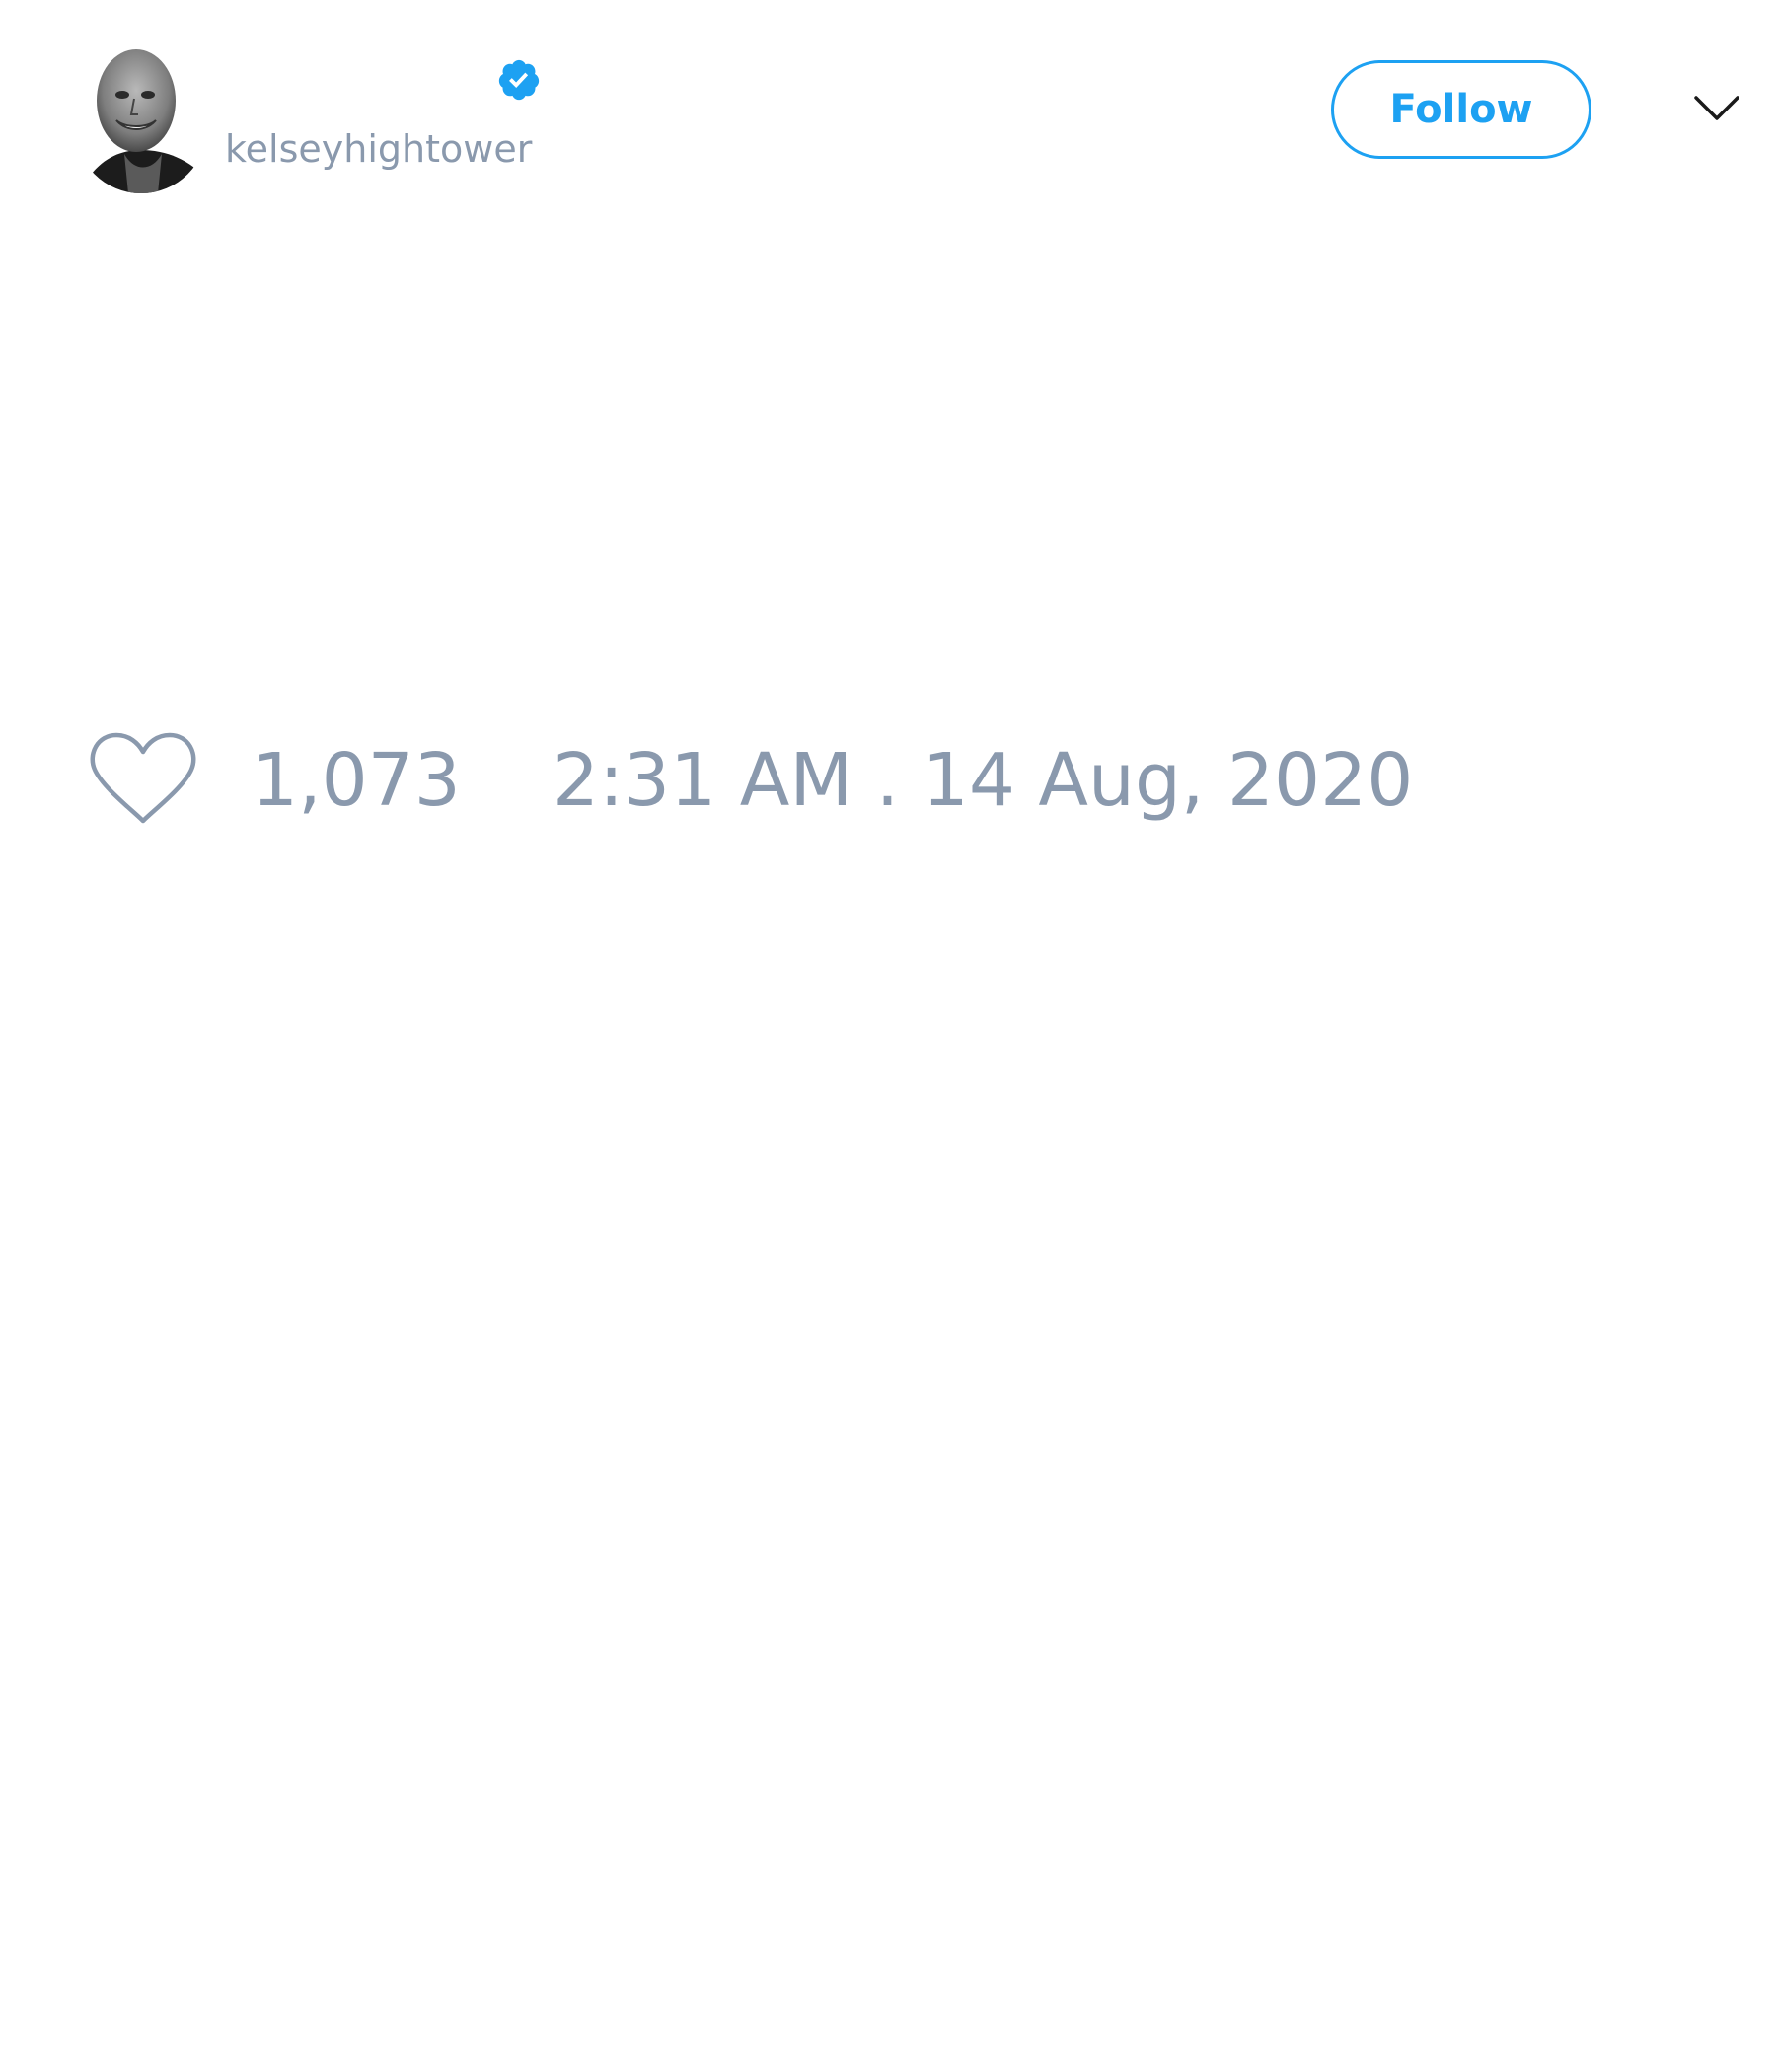 The width and height of the screenshot is (1776, 2072). I want to click on avatar-photo, so click(141, 121).